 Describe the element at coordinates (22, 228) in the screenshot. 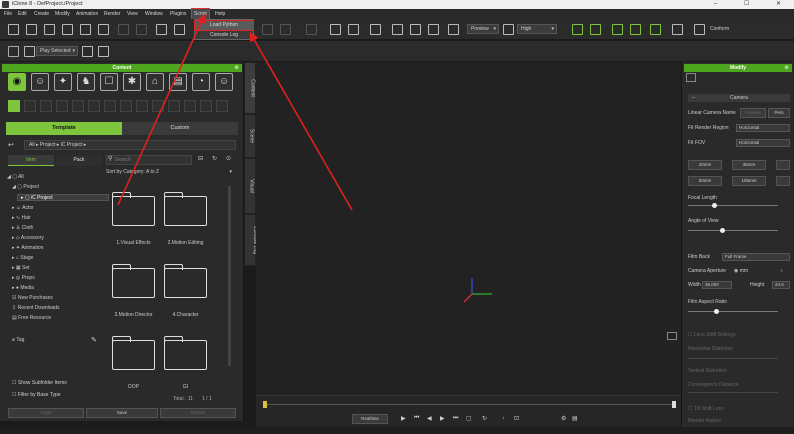

I see `tree-item-cloth: ▸ ♙ Cloth` at that location.